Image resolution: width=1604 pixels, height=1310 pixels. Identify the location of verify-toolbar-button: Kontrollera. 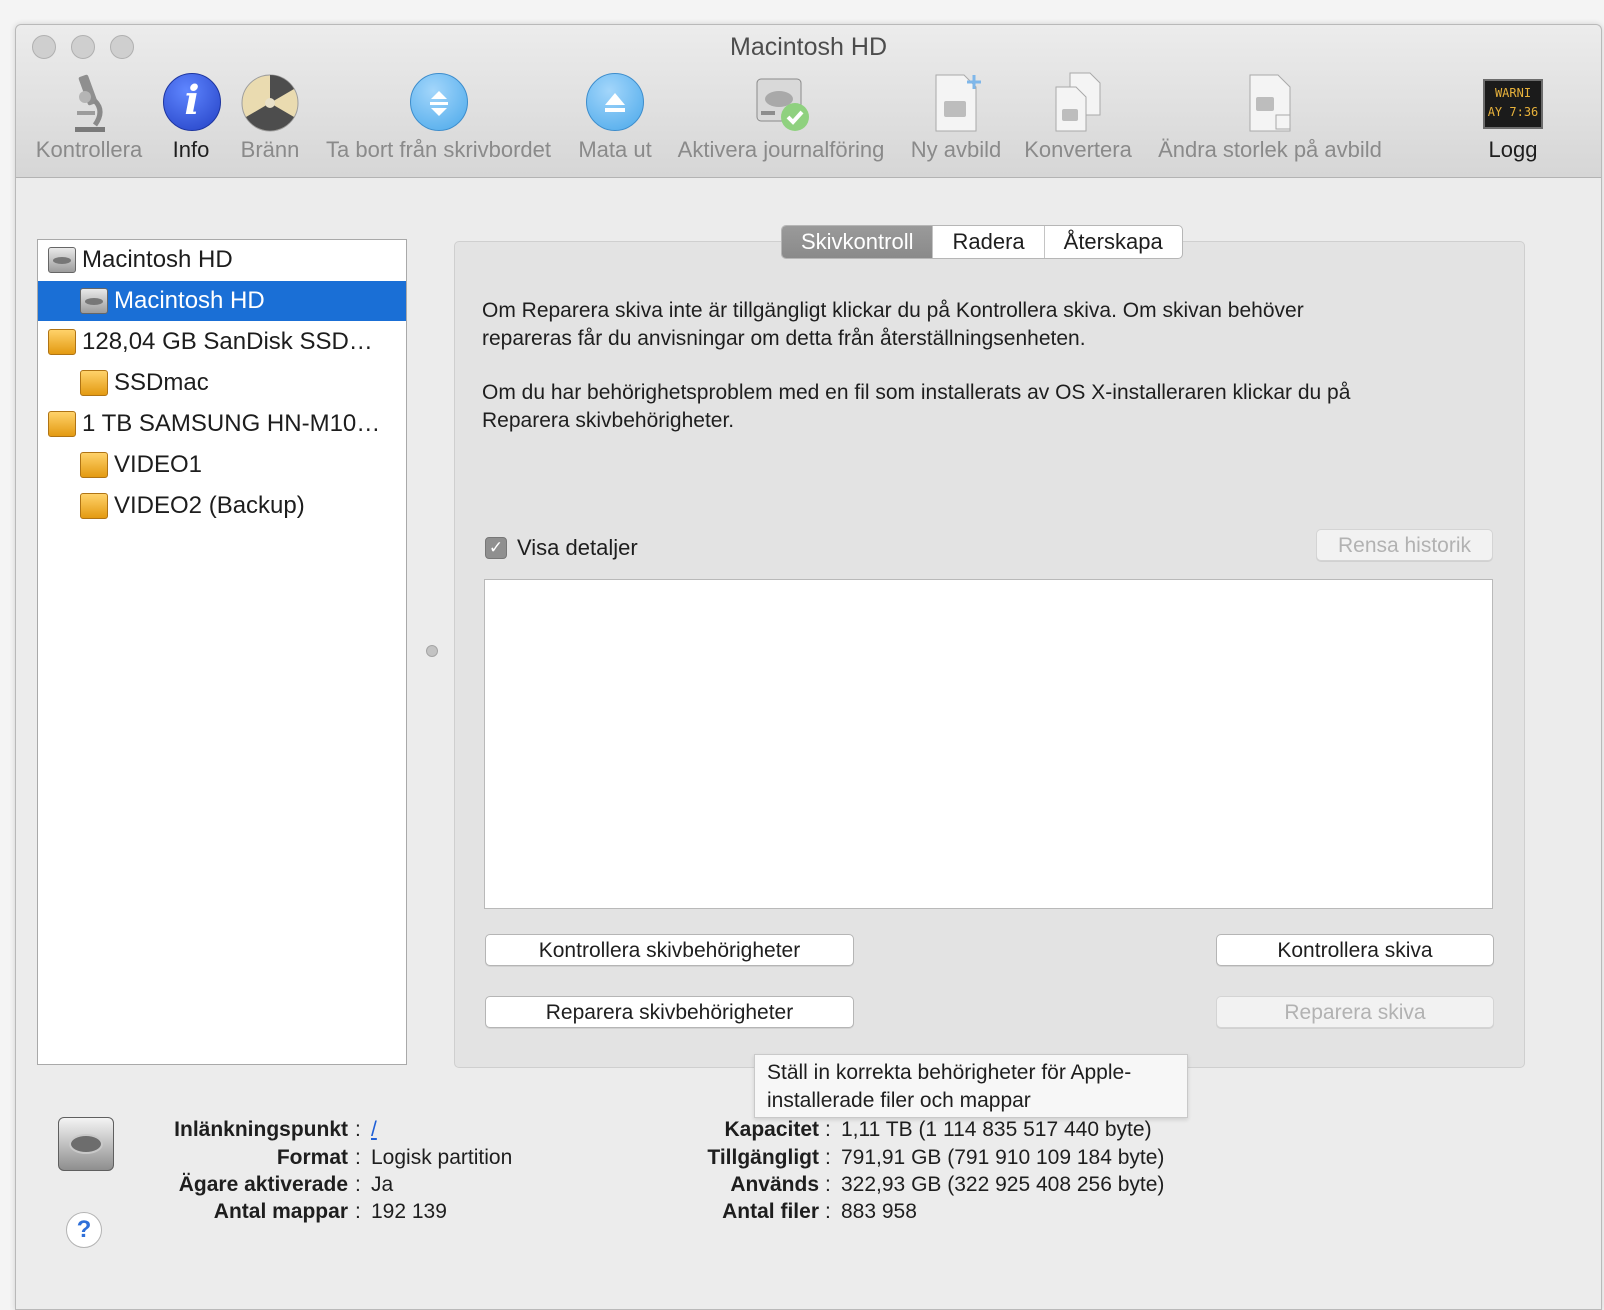
(89, 117).